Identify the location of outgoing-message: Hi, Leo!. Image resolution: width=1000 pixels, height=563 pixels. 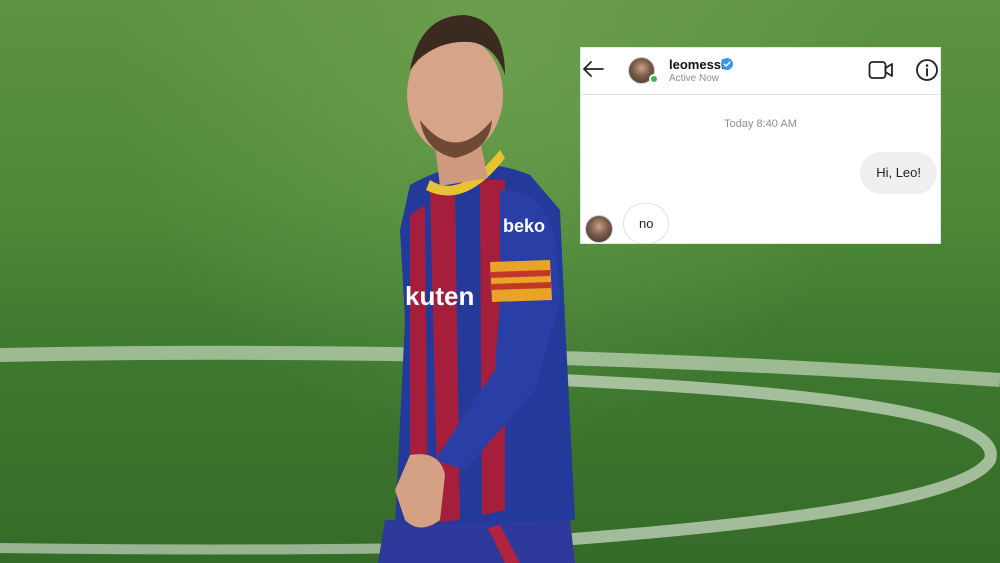
(898, 173).